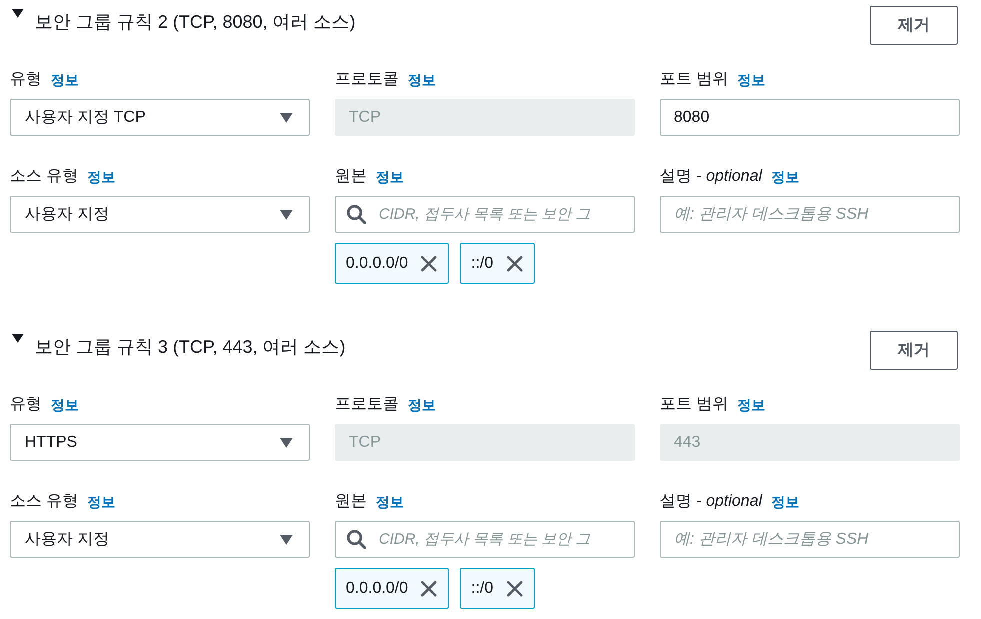  I want to click on dropdown: HTTPS, so click(160, 442).